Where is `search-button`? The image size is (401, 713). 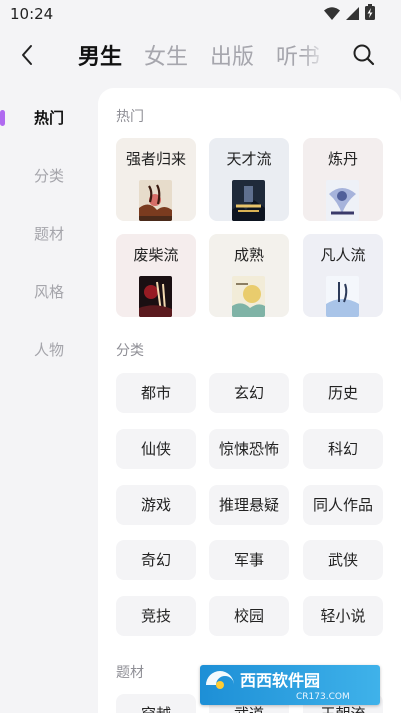
search-button is located at coordinates (364, 57).